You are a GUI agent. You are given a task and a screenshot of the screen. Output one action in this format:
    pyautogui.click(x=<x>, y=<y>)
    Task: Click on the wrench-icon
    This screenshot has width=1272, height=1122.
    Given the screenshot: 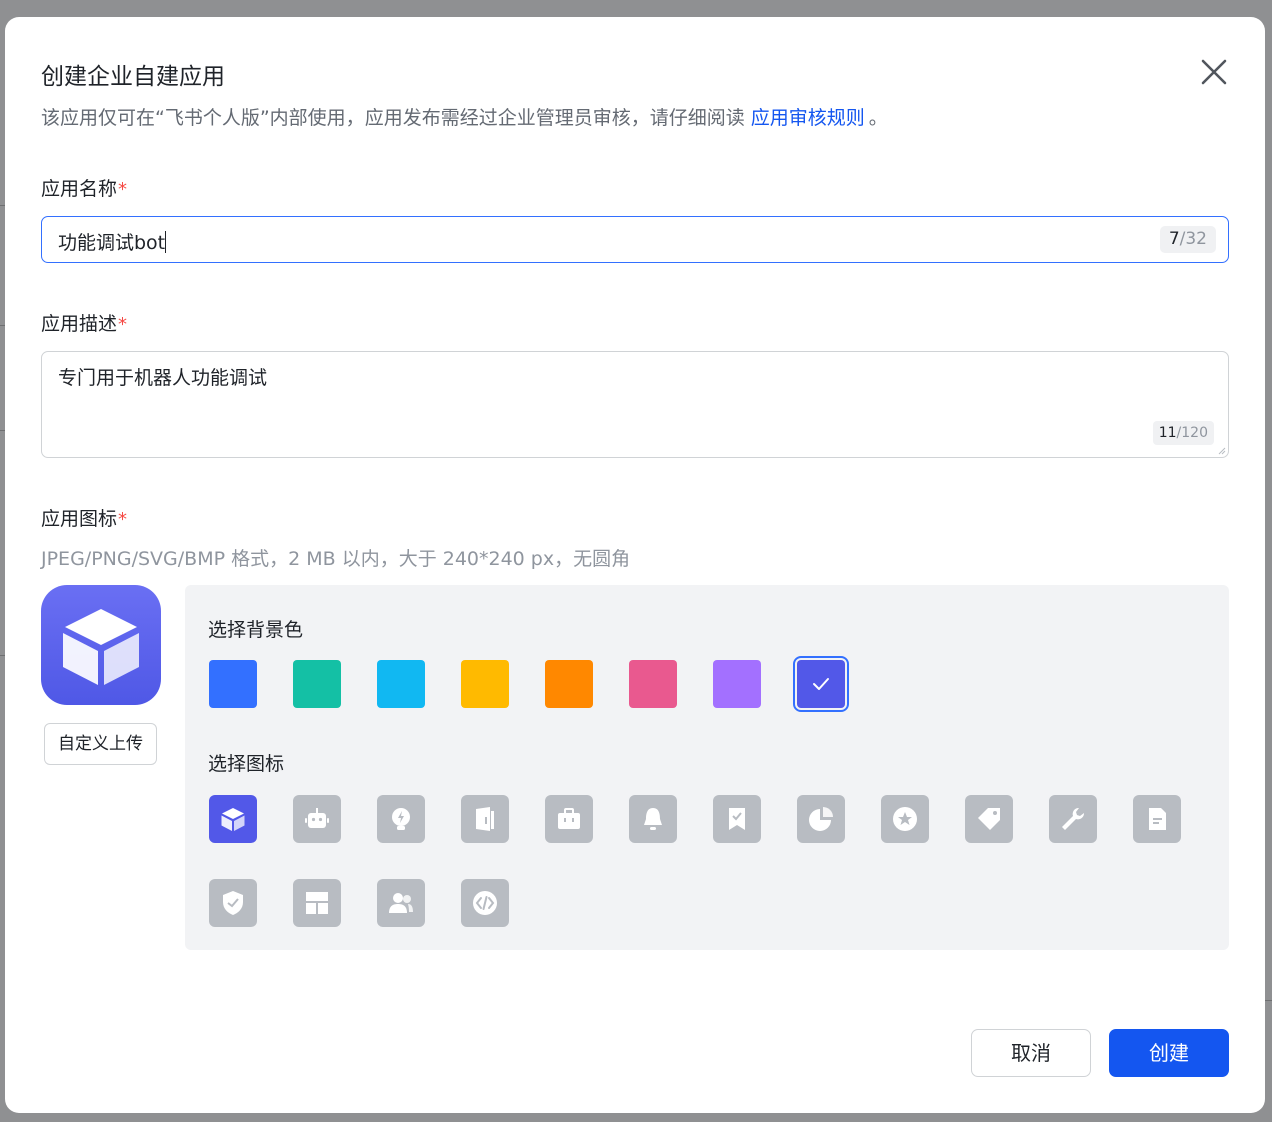 What is the action you would take?
    pyautogui.click(x=1073, y=818)
    